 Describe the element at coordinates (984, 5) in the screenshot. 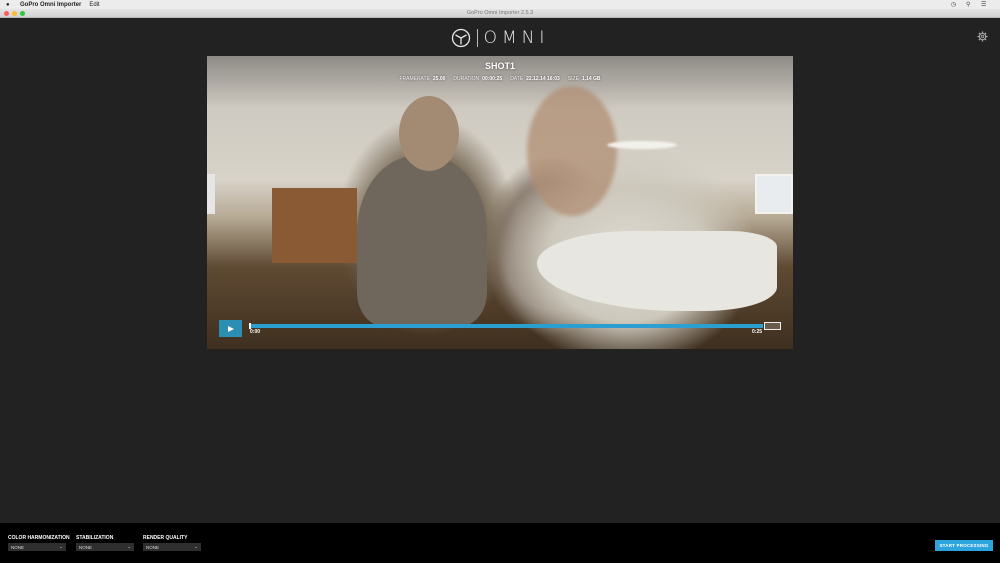

I see `notification-center-icon: ☰` at that location.